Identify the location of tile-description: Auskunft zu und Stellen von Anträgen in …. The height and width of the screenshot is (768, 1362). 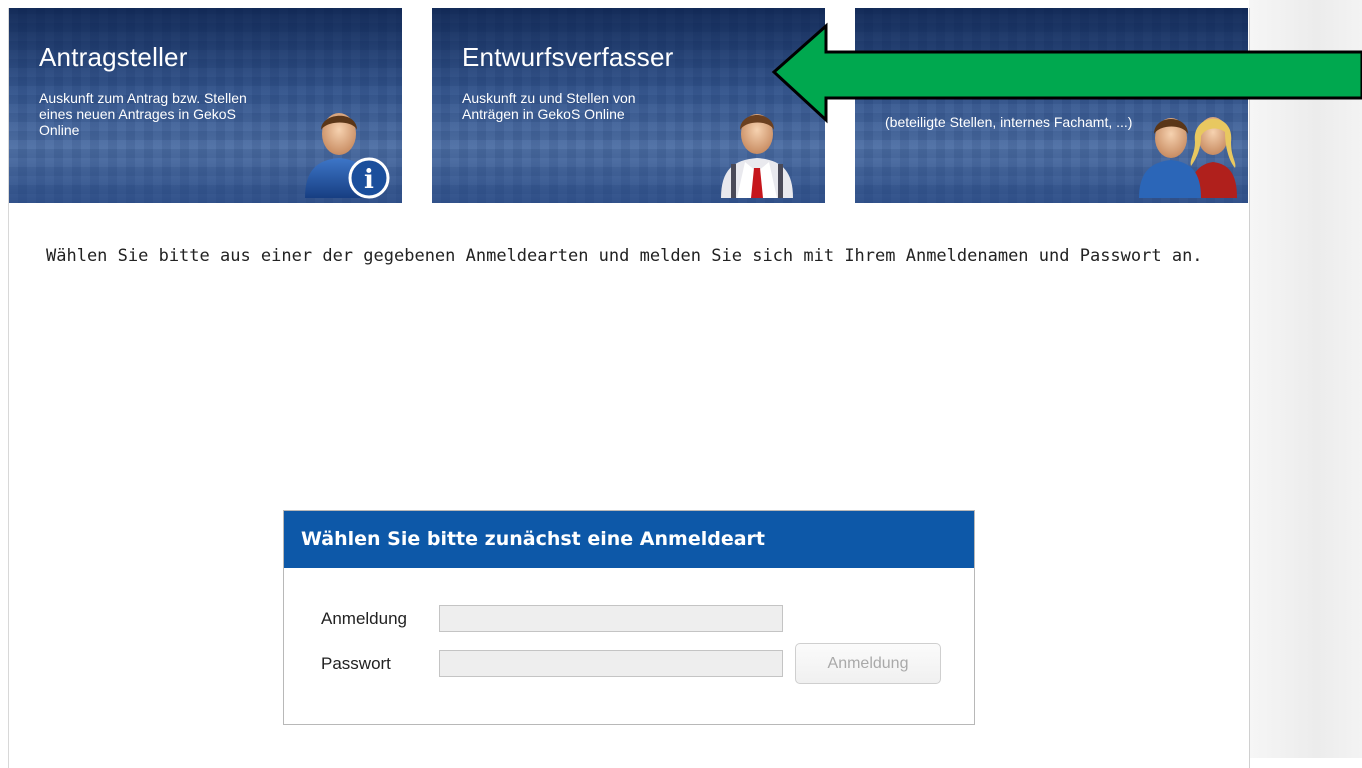
(549, 106).